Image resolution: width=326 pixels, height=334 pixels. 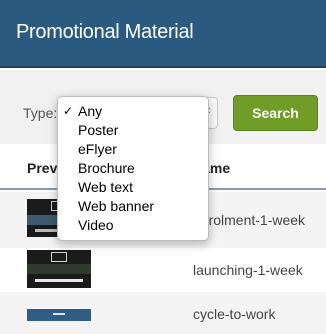 What do you see at coordinates (249, 220) in the screenshot?
I see `row-name: enrolment-1-week` at bounding box center [249, 220].